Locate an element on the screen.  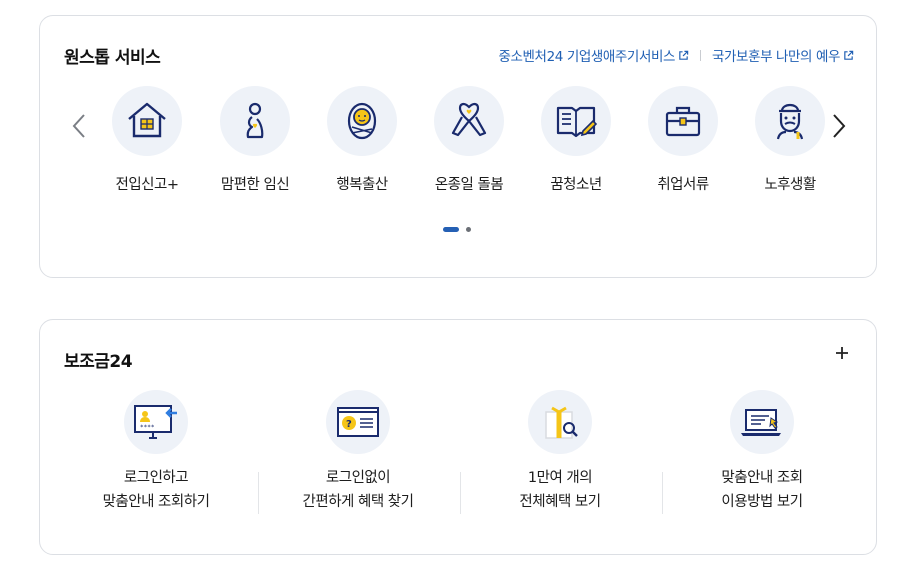
question-document-icon: ? is located at coordinates (358, 422).